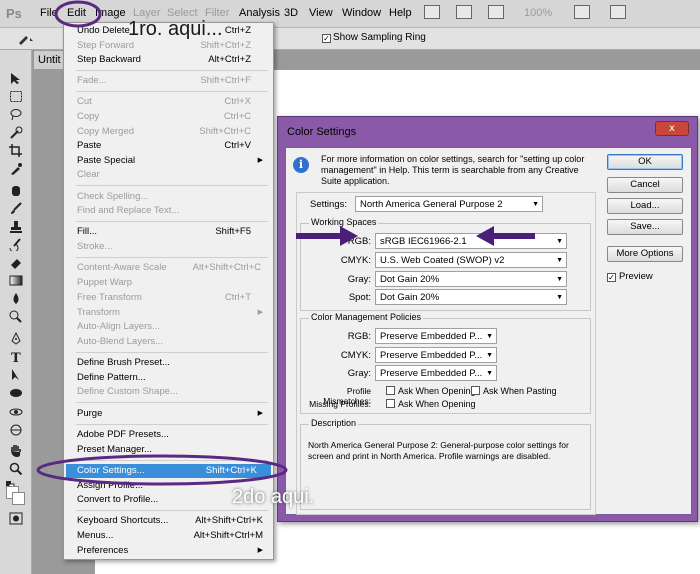 This screenshot has height=574, width=700. What do you see at coordinates (170, 268) in the screenshot?
I see `menu-item-content-aware-scale: Content-Aware Scale Alt+Shift+Ctrl+C` at bounding box center [170, 268].